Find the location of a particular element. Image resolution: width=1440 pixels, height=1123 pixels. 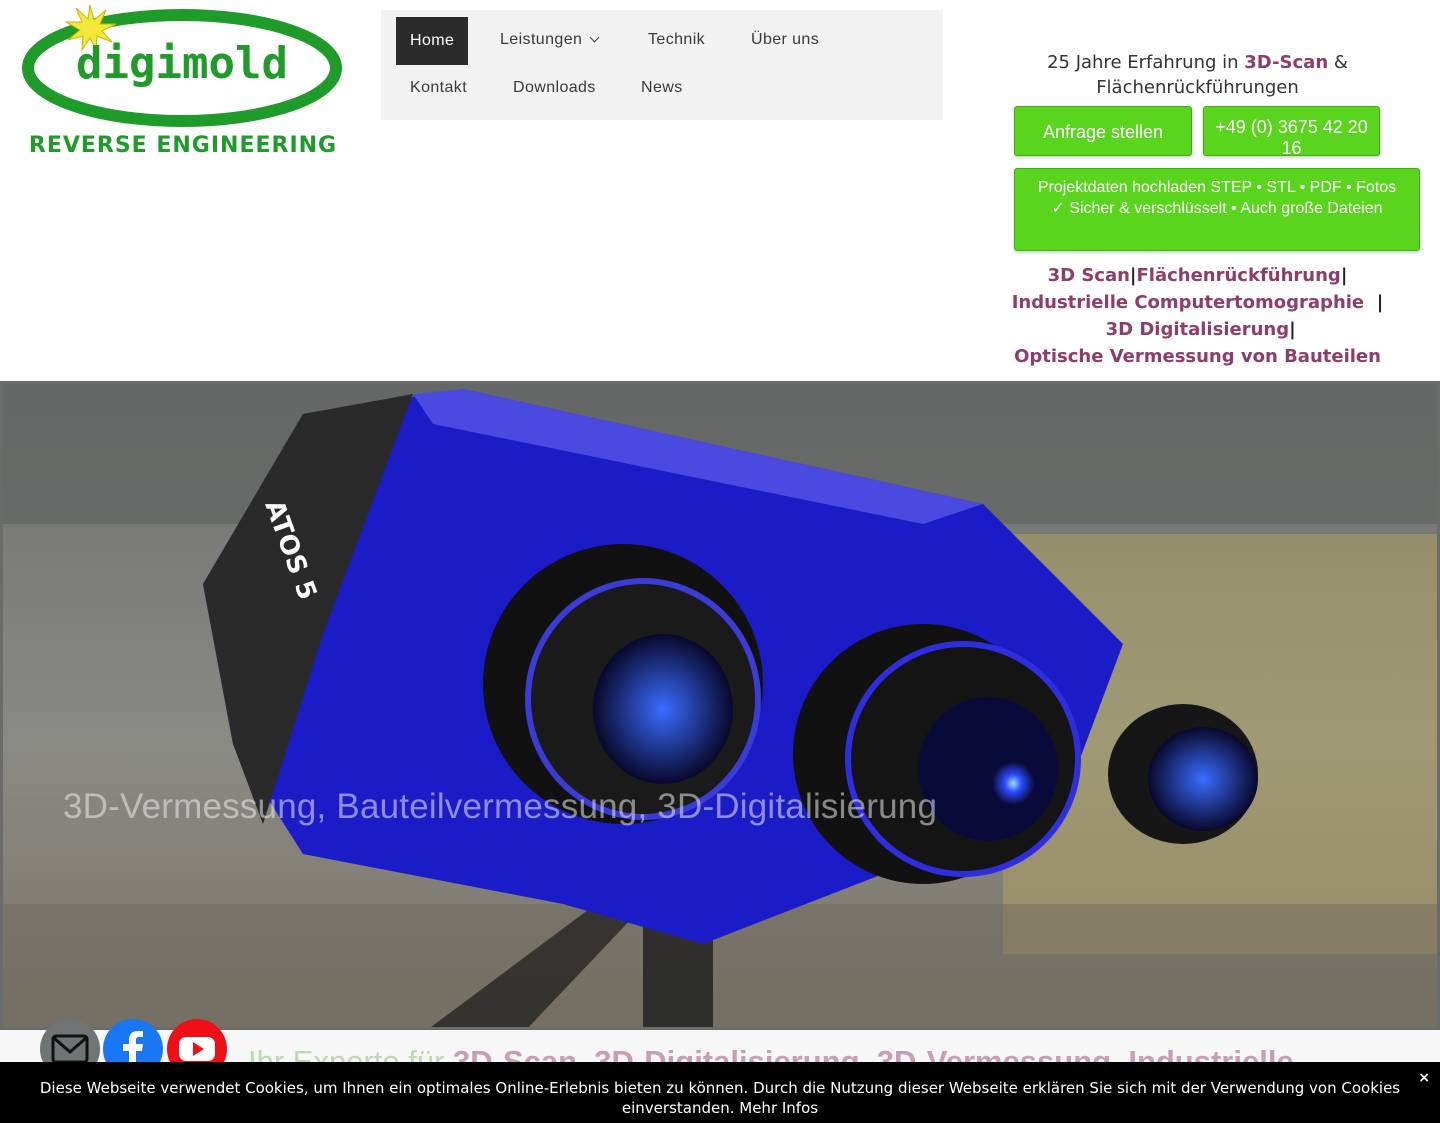

nav-technik: Technik is located at coordinates (676, 40).